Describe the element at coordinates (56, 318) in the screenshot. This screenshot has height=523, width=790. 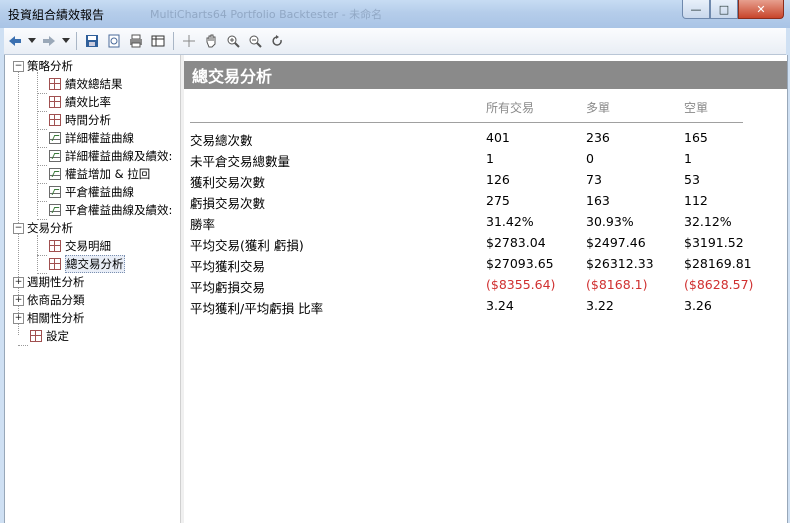
I see `tree-node-label: 相關性分析` at that location.